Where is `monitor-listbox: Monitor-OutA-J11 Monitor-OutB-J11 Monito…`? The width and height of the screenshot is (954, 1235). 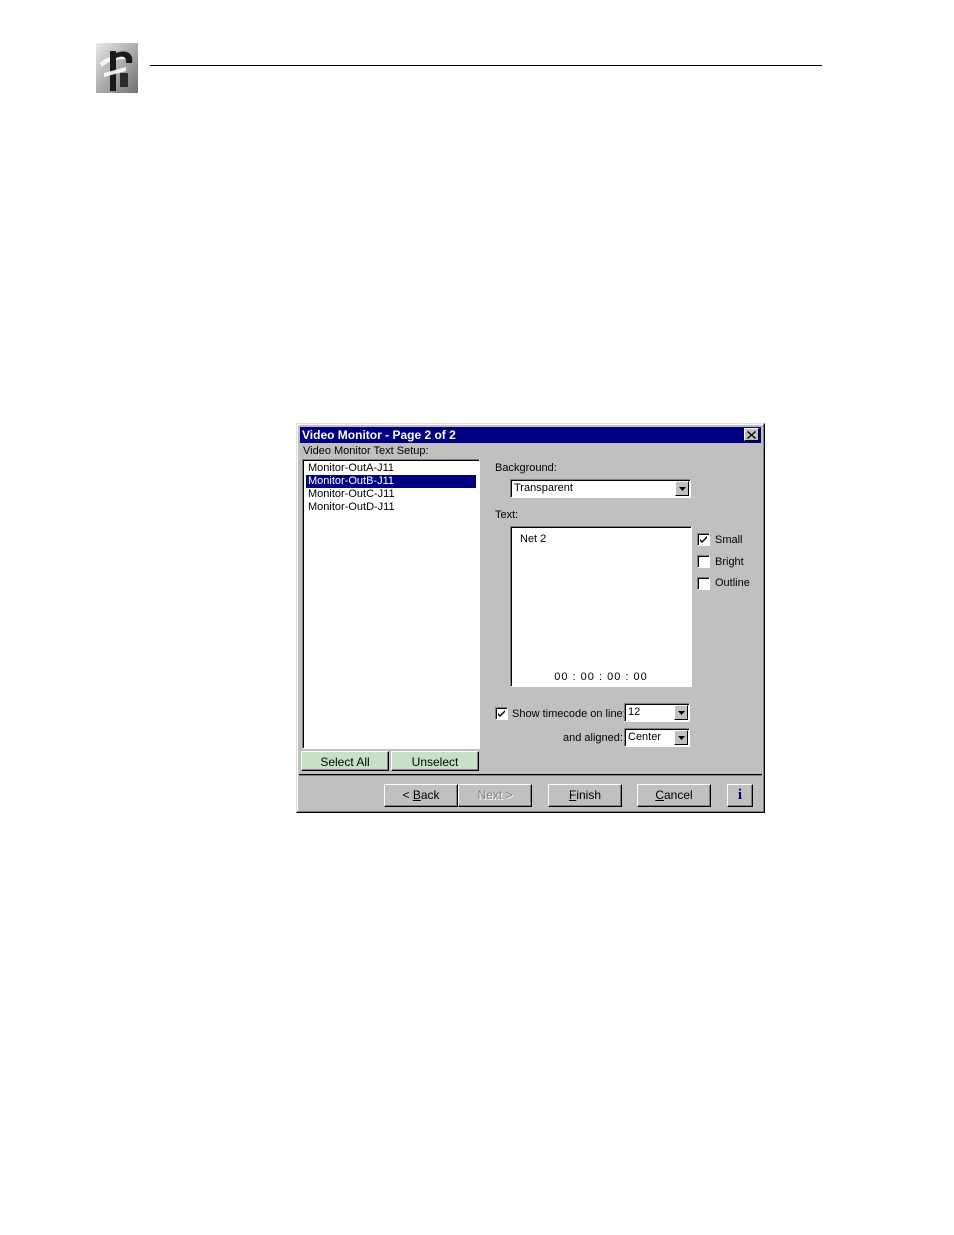
monitor-listbox: Monitor-OutA-J11 Monitor-OutB-J11 Monito… is located at coordinates (391, 604).